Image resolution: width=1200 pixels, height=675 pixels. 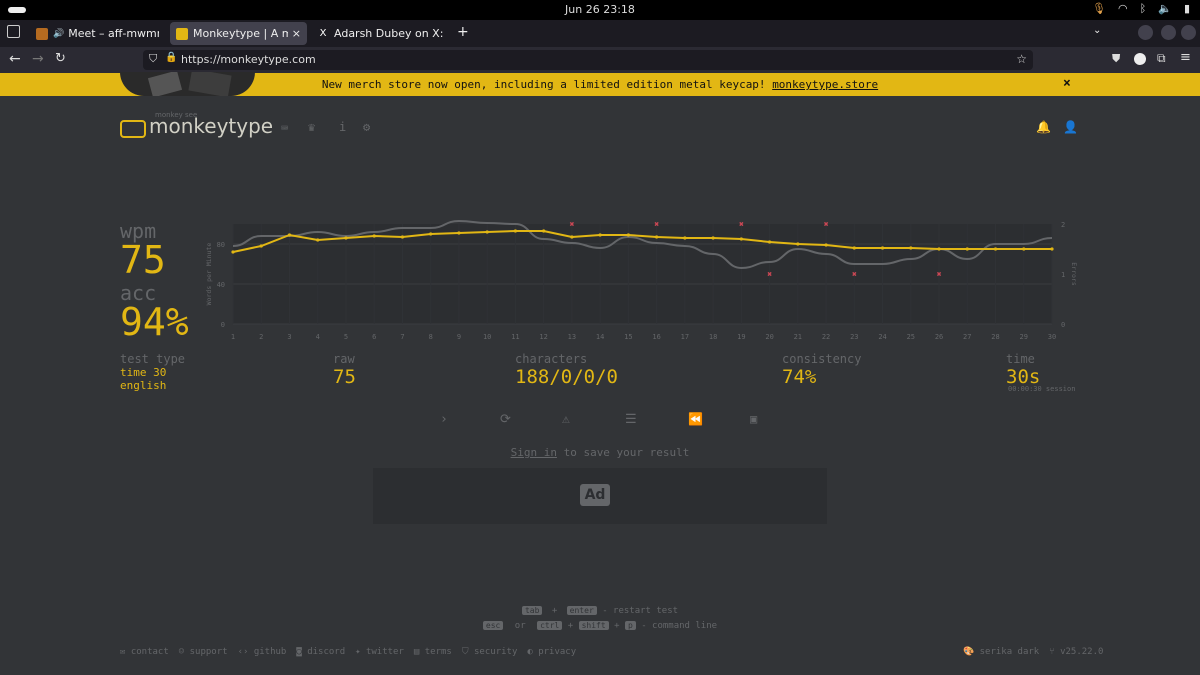 I want to click on shield-icon: ⛉, so click(x=153, y=59).